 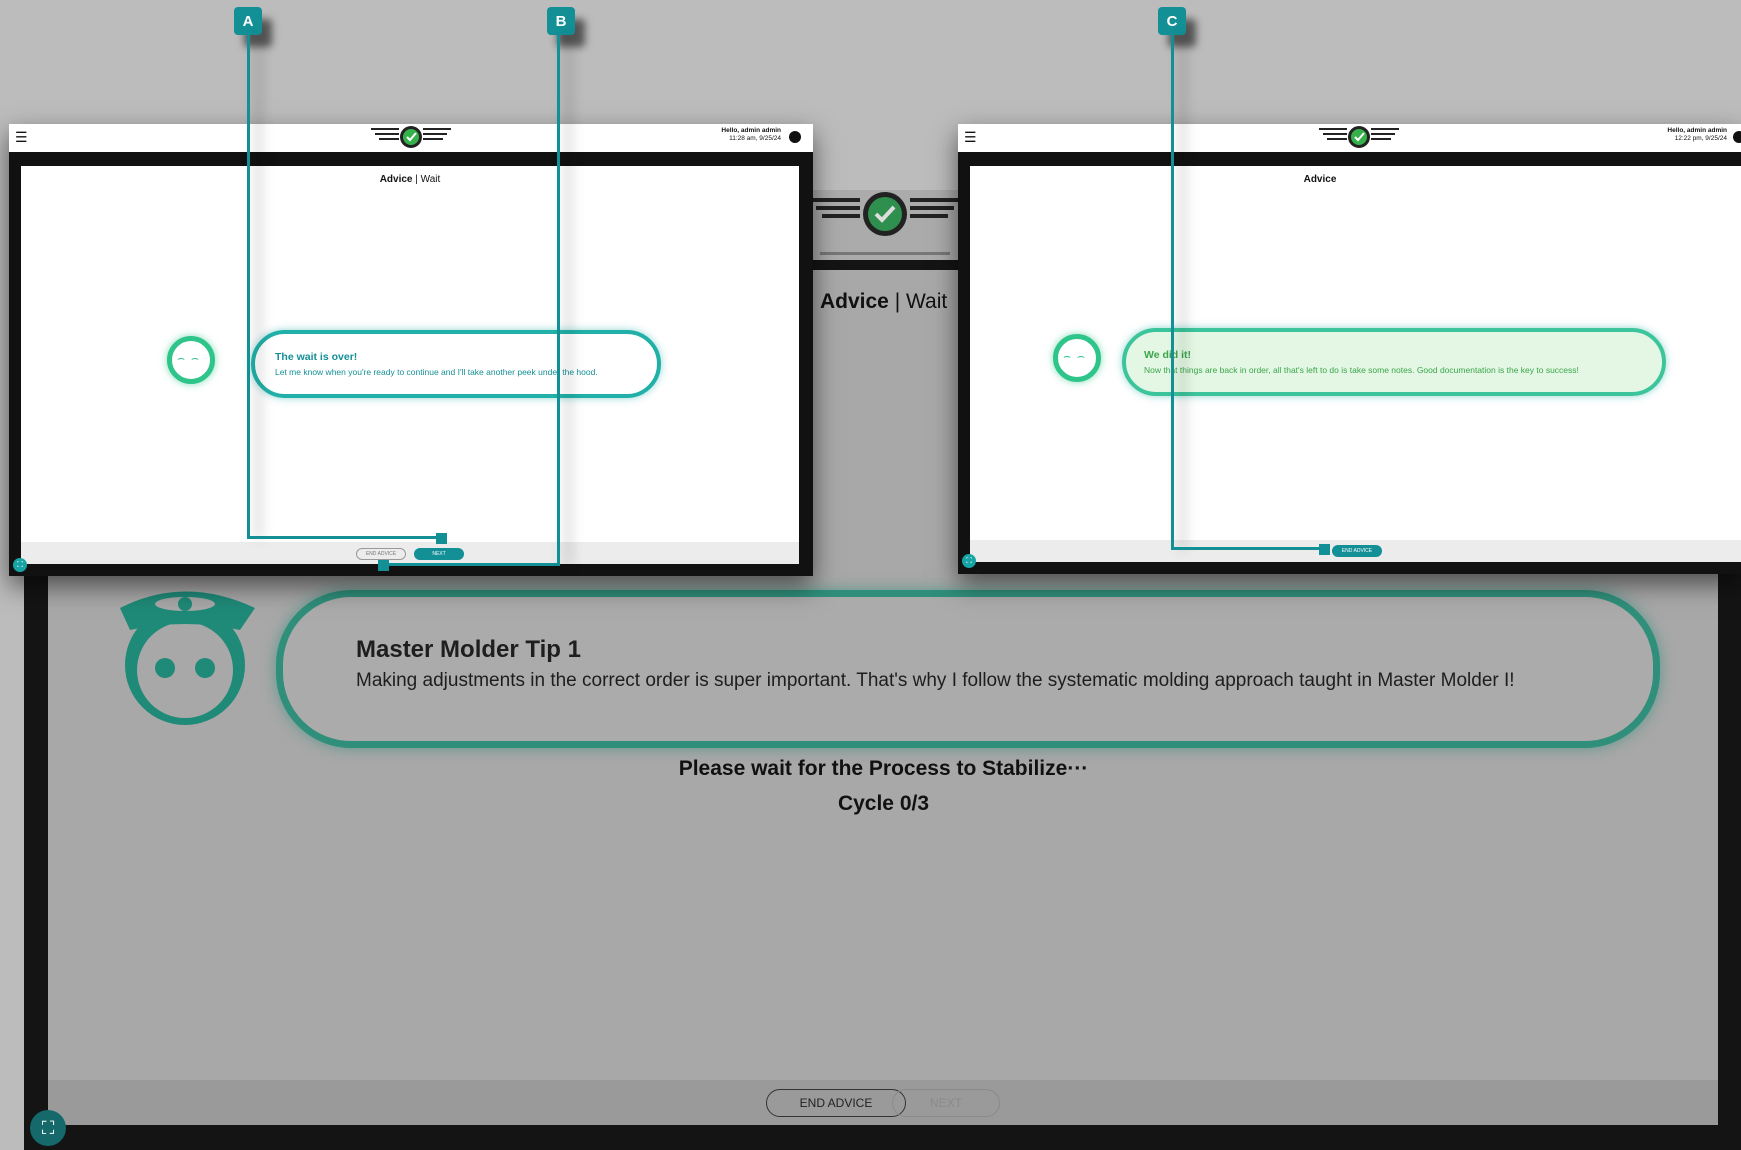 I want to click on callout-c: C, so click(x=1172, y=21).